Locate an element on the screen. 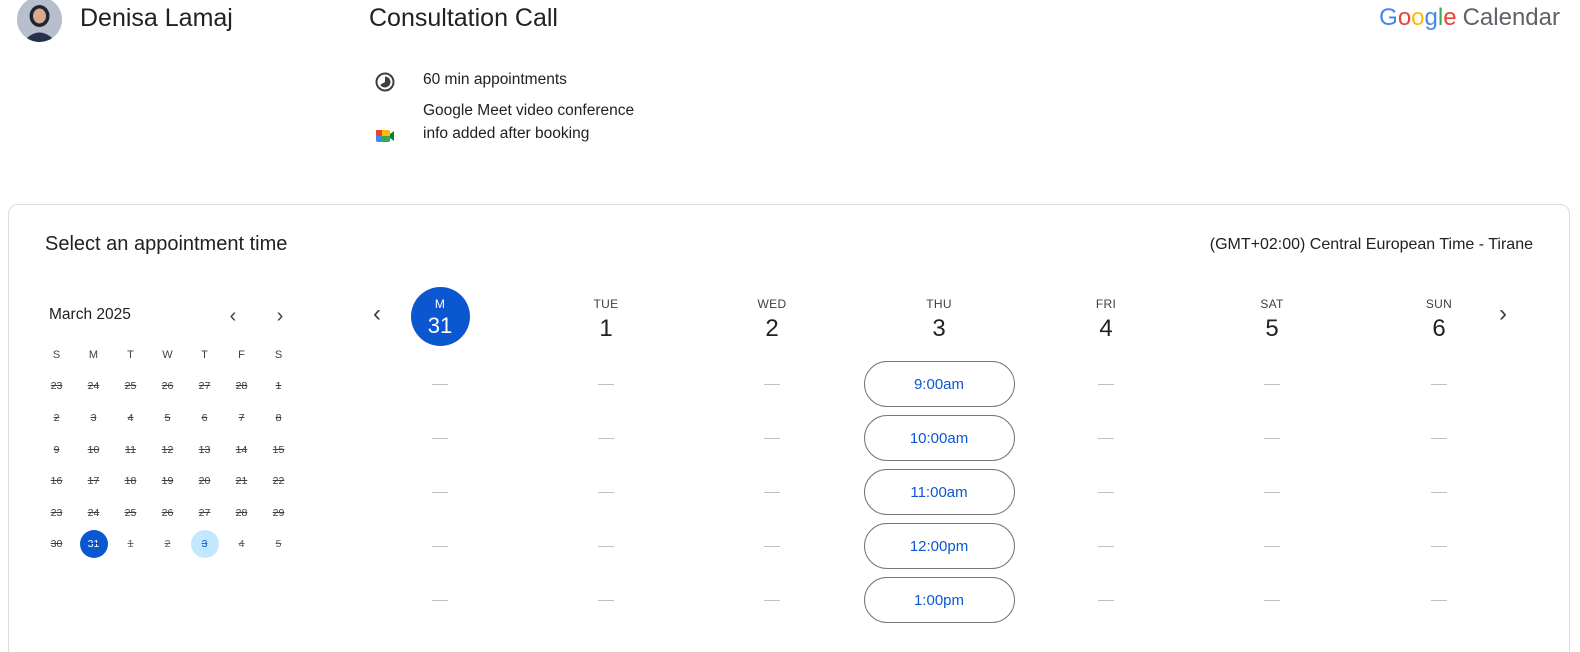  mini-day-number: 29 is located at coordinates (278, 512).